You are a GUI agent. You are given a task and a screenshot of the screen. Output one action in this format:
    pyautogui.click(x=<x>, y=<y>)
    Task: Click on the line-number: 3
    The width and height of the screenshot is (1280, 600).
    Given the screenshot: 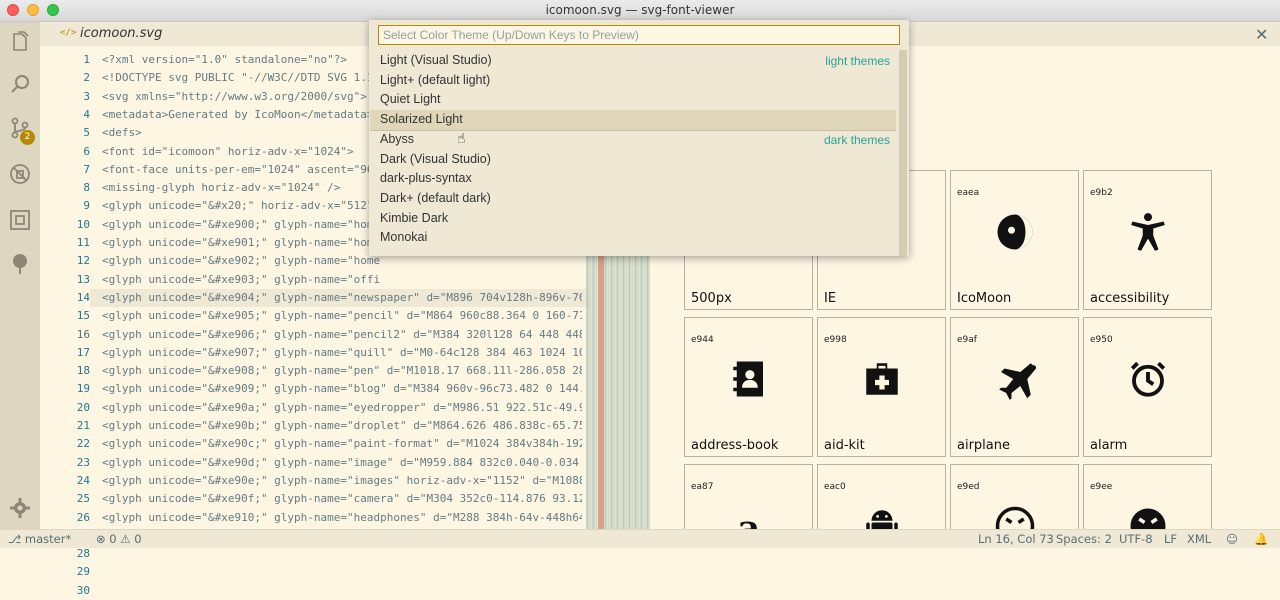 What is the action you would take?
    pyautogui.click(x=86, y=96)
    